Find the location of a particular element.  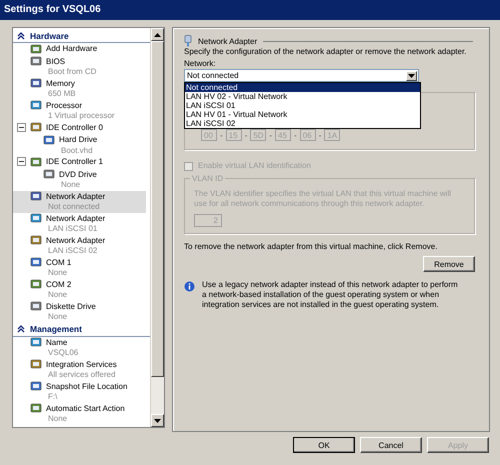

tree-item: Processor 1 Virtual processor is located at coordinates (79, 111).